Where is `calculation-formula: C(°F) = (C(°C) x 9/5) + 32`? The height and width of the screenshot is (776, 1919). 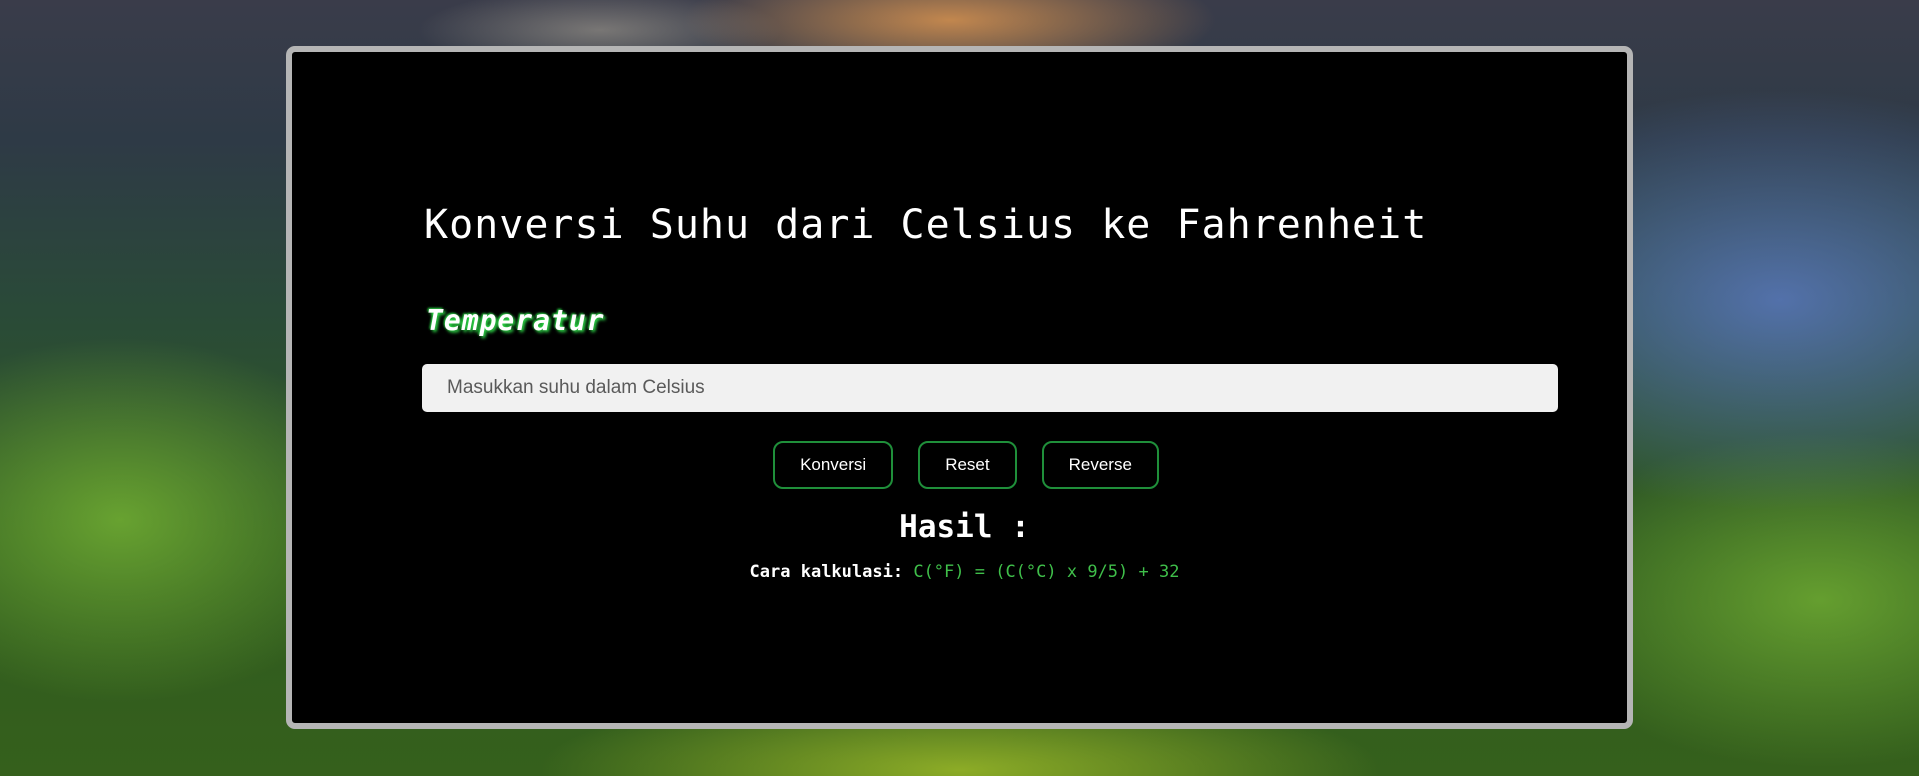 calculation-formula: C(°F) = (C(°C) x 9/5) + 32 is located at coordinates (1046, 572).